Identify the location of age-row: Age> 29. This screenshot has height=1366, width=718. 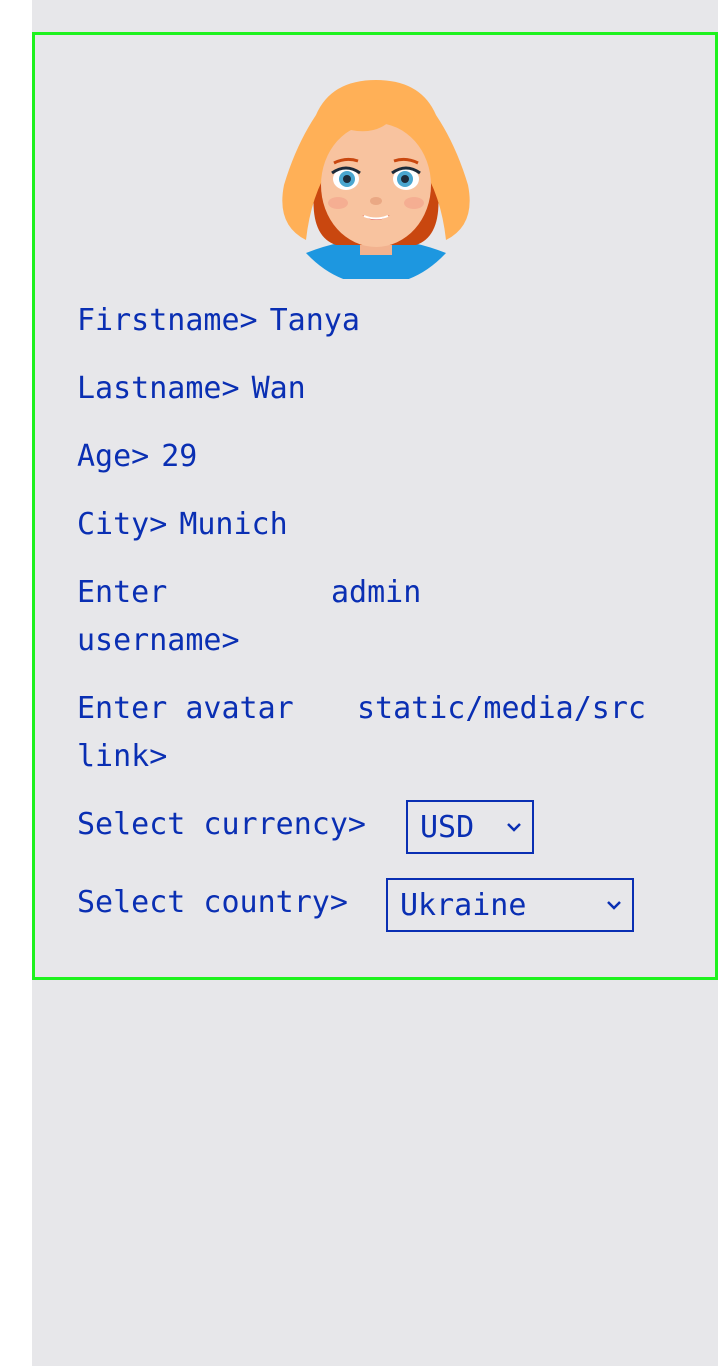
(137, 457).